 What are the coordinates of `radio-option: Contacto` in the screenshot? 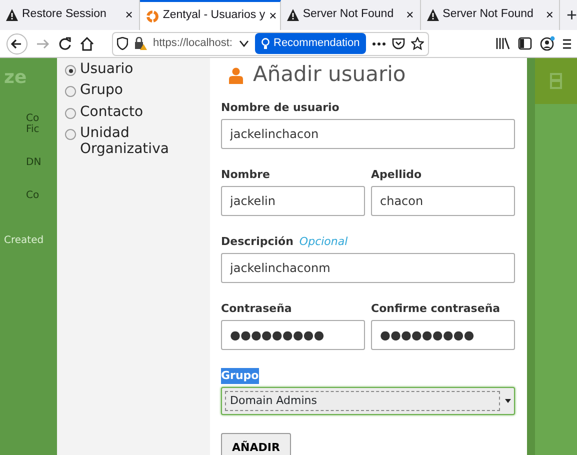 It's located at (133, 112).